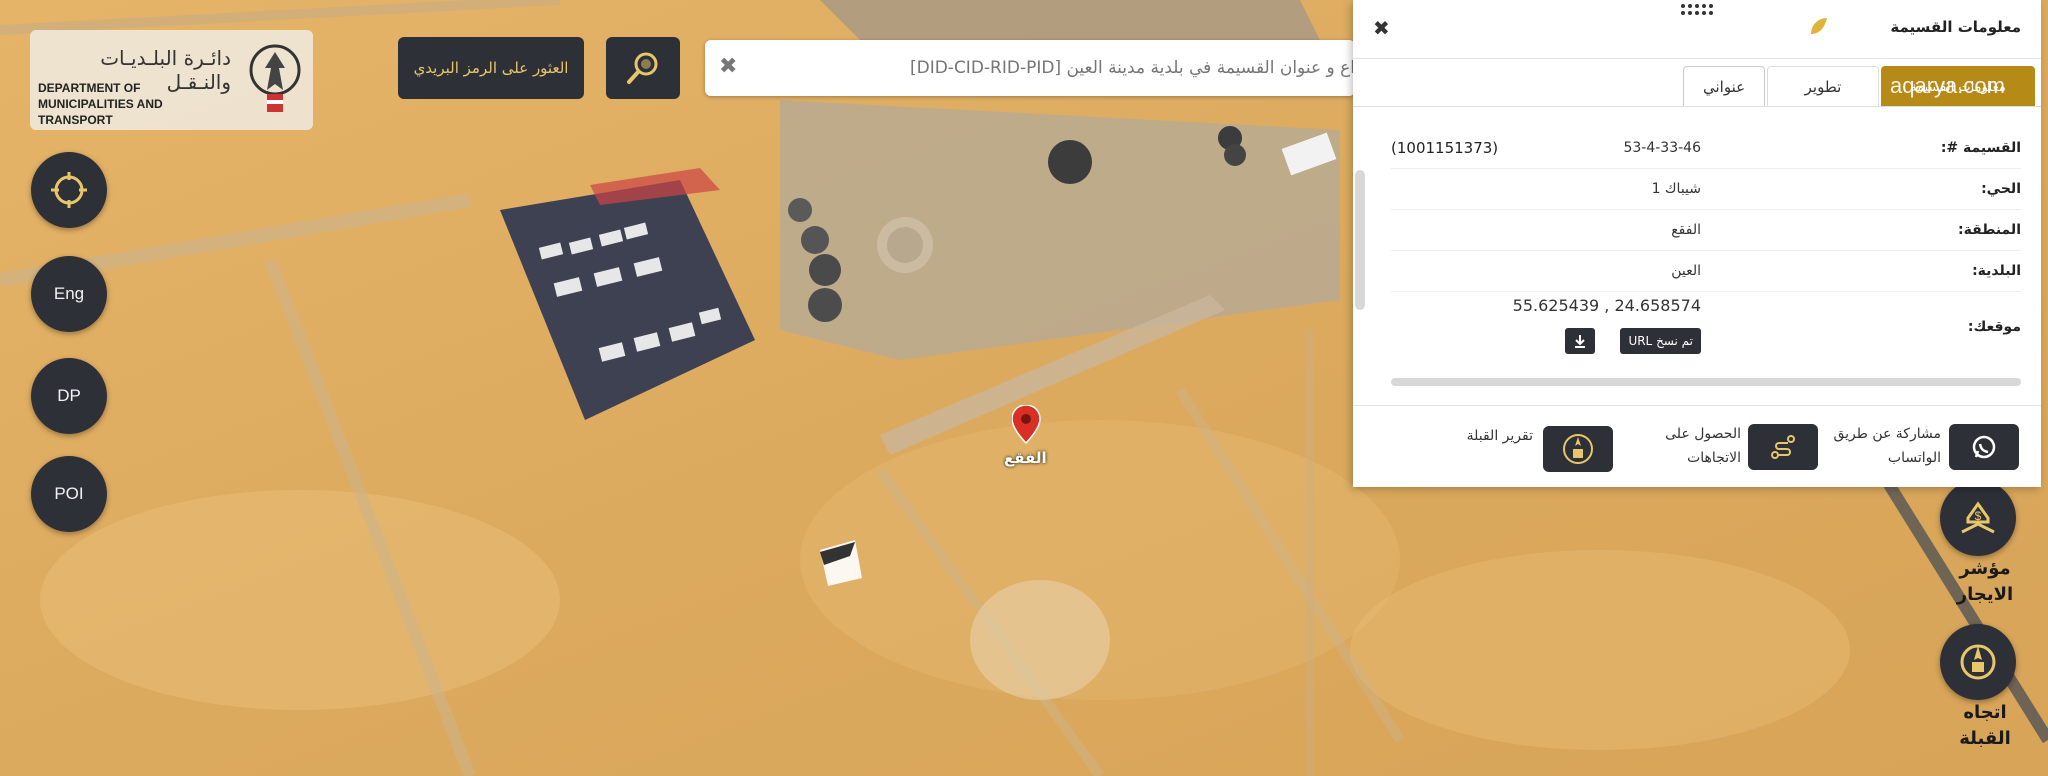 The width and height of the screenshot is (2048, 776). I want to click on qibla-report-icon, so click(1578, 449).